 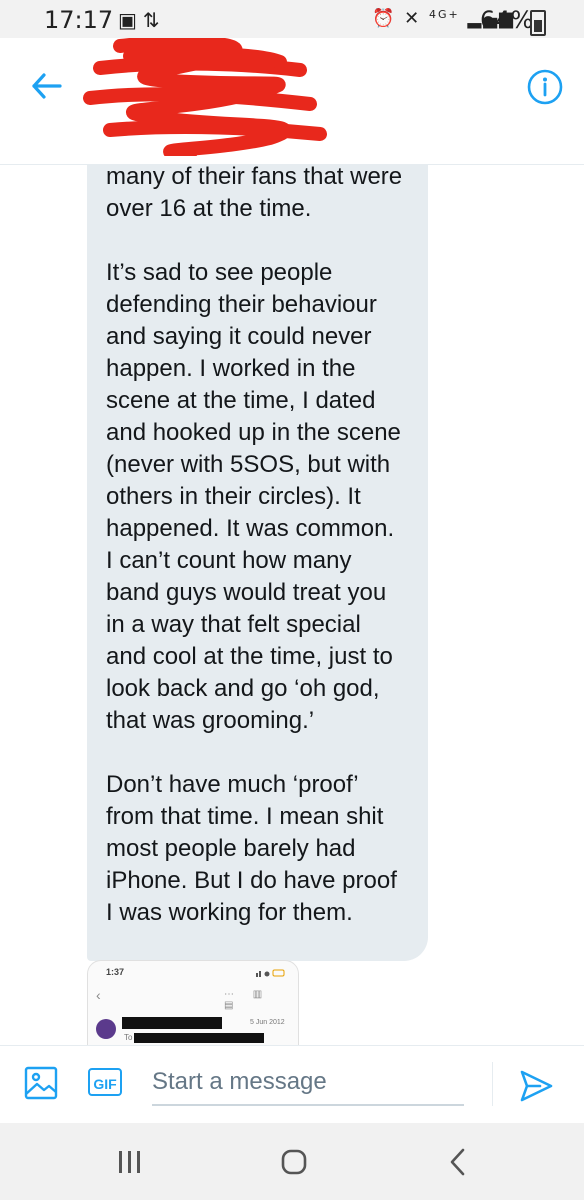 I want to click on redacted-sender, so click(x=172, y=1023).